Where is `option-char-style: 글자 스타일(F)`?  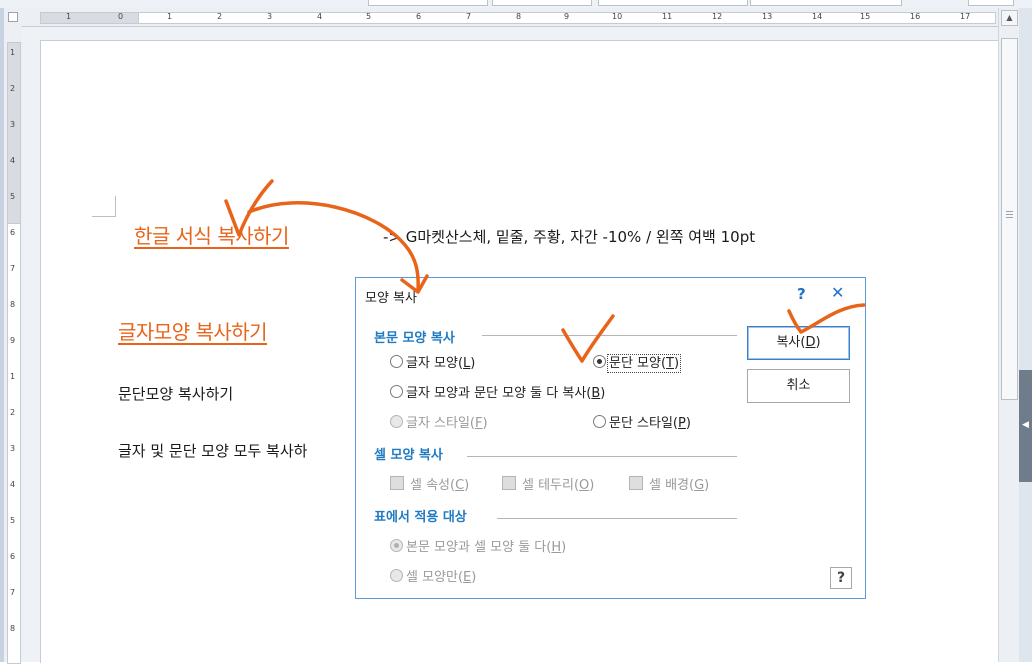
option-char-style: 글자 스타일(F) is located at coordinates (439, 421).